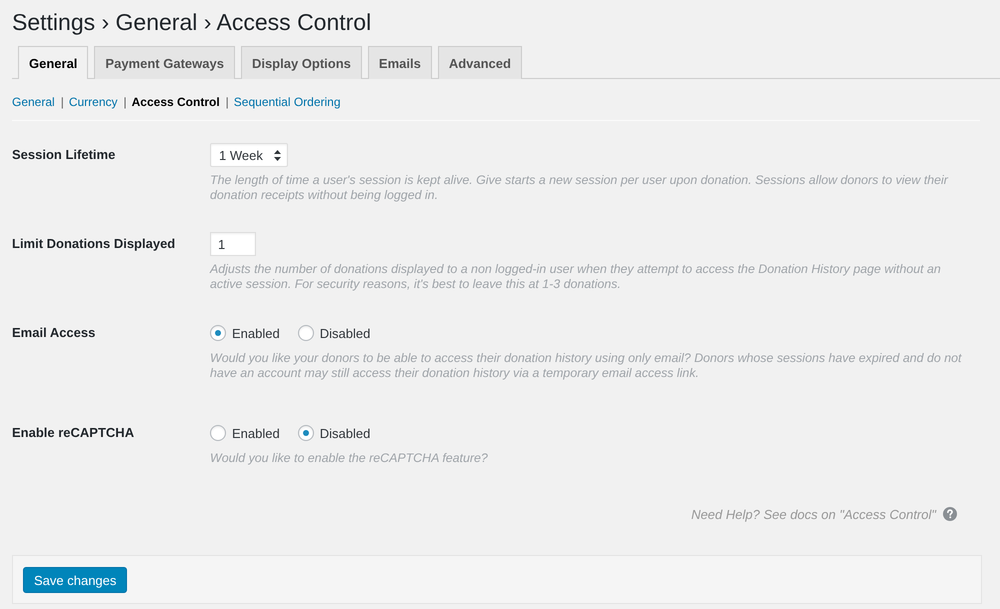  Describe the element at coordinates (950, 514) in the screenshot. I see `help-icon` at that location.